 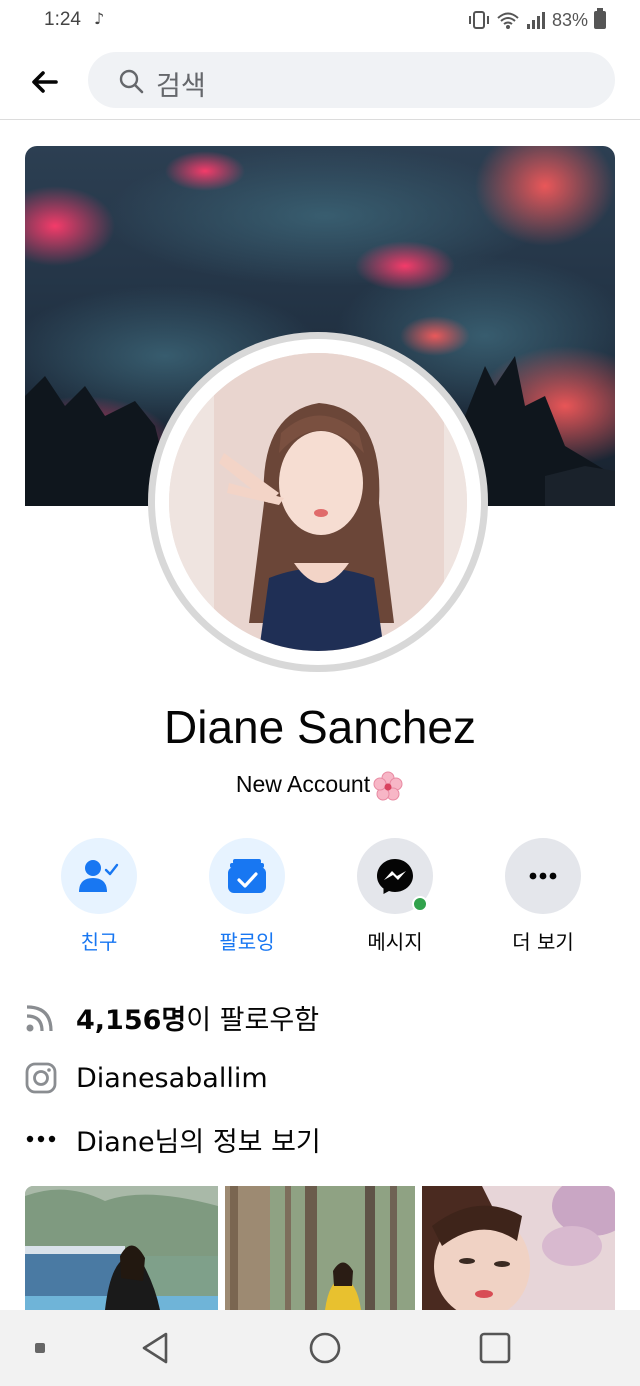 What do you see at coordinates (324, 1078) in the screenshot?
I see `instagram-row: Dianesaballim` at bounding box center [324, 1078].